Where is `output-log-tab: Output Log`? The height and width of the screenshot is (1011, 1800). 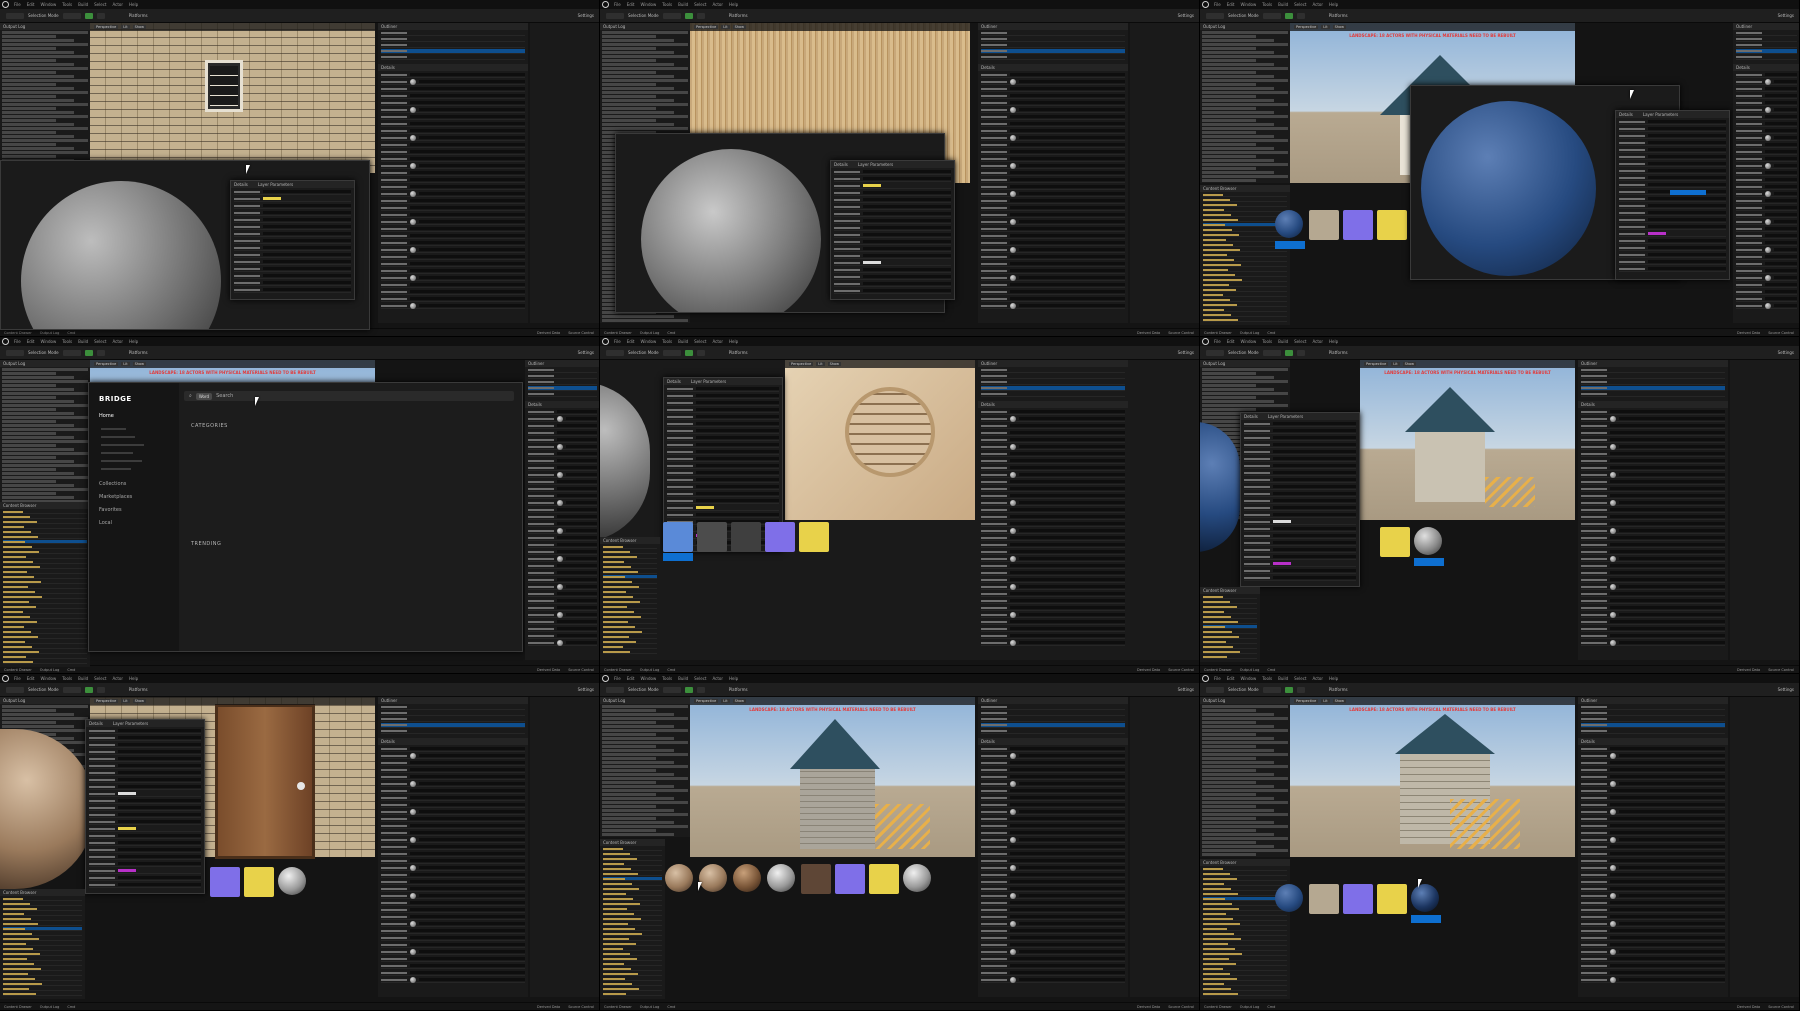
output-log-tab: Output Log is located at coordinates (645, 26).